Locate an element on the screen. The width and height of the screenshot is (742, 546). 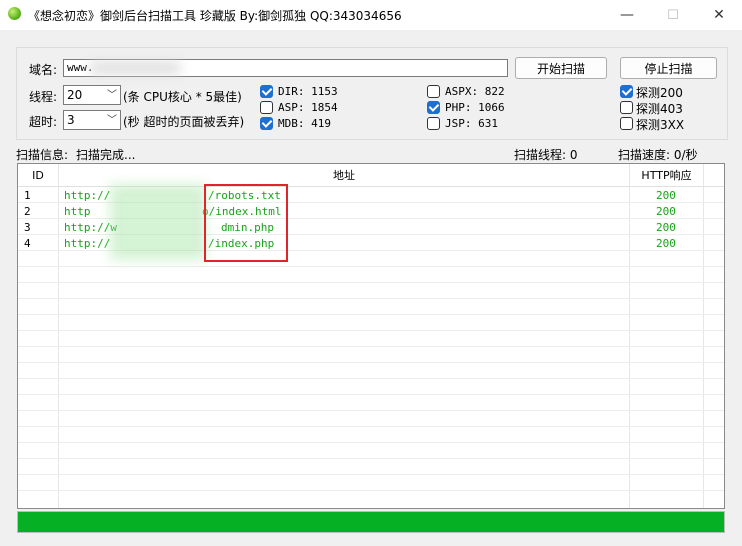
scan-progress-bar is located at coordinates (371, 522).